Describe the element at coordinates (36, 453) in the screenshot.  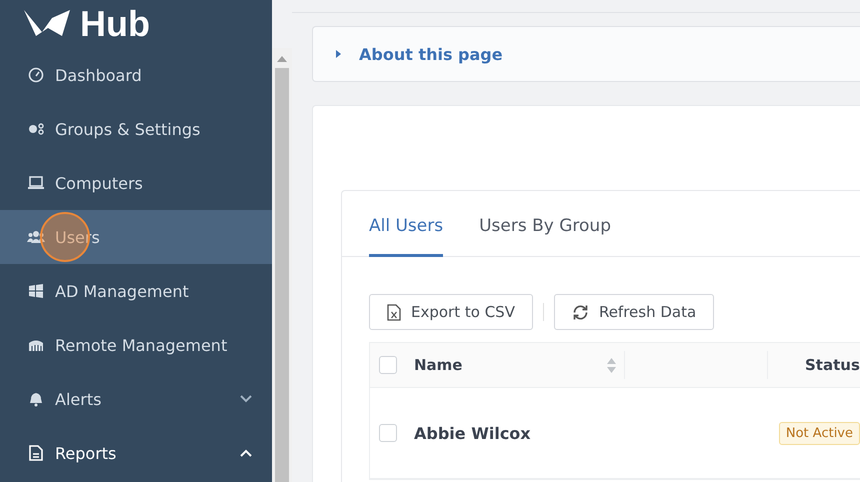
I see `document-icon` at that location.